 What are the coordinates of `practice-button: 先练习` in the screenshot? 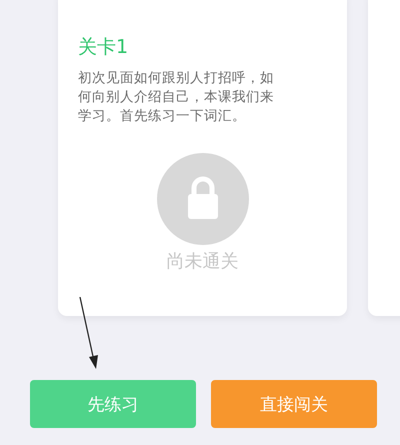 It's located at (113, 404).